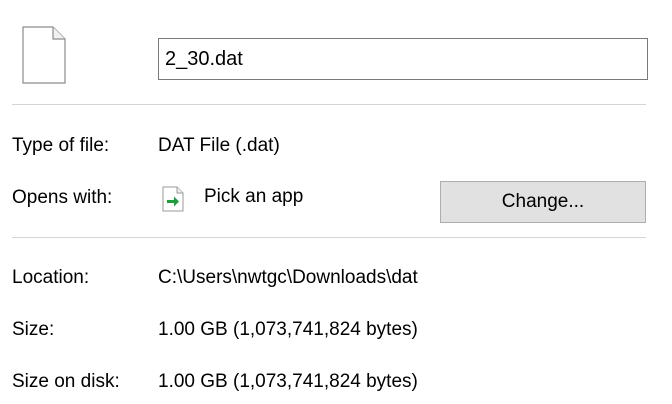 The height and width of the screenshot is (404, 672). I want to click on pick-app-icon, so click(173, 199).